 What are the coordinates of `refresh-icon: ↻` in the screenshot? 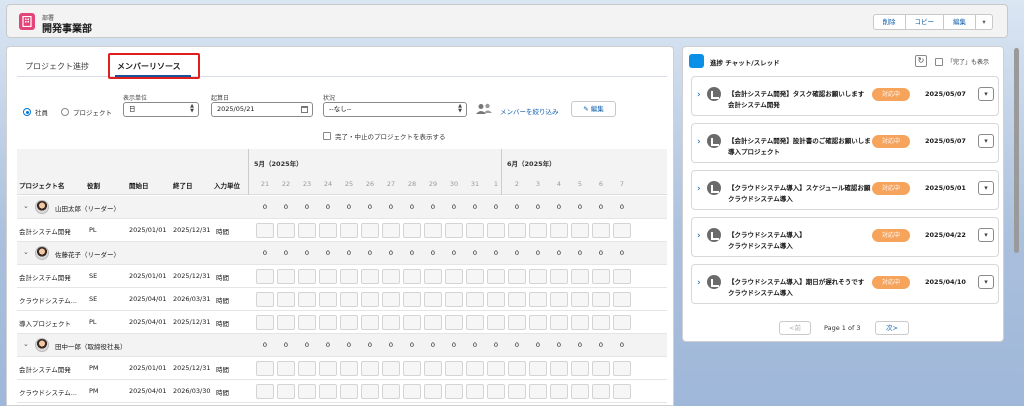 It's located at (921, 61).